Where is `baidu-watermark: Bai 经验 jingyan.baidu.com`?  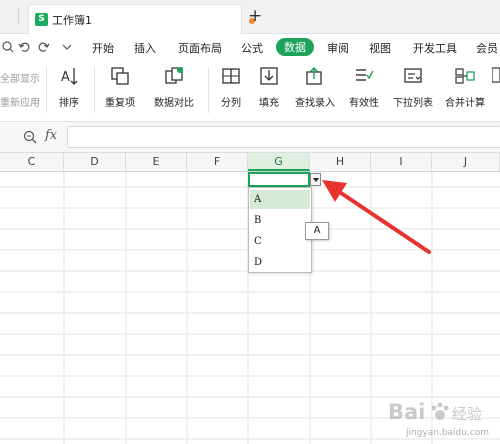 baidu-watermark: Bai 经验 jingyan.baidu.com is located at coordinates (438, 420).